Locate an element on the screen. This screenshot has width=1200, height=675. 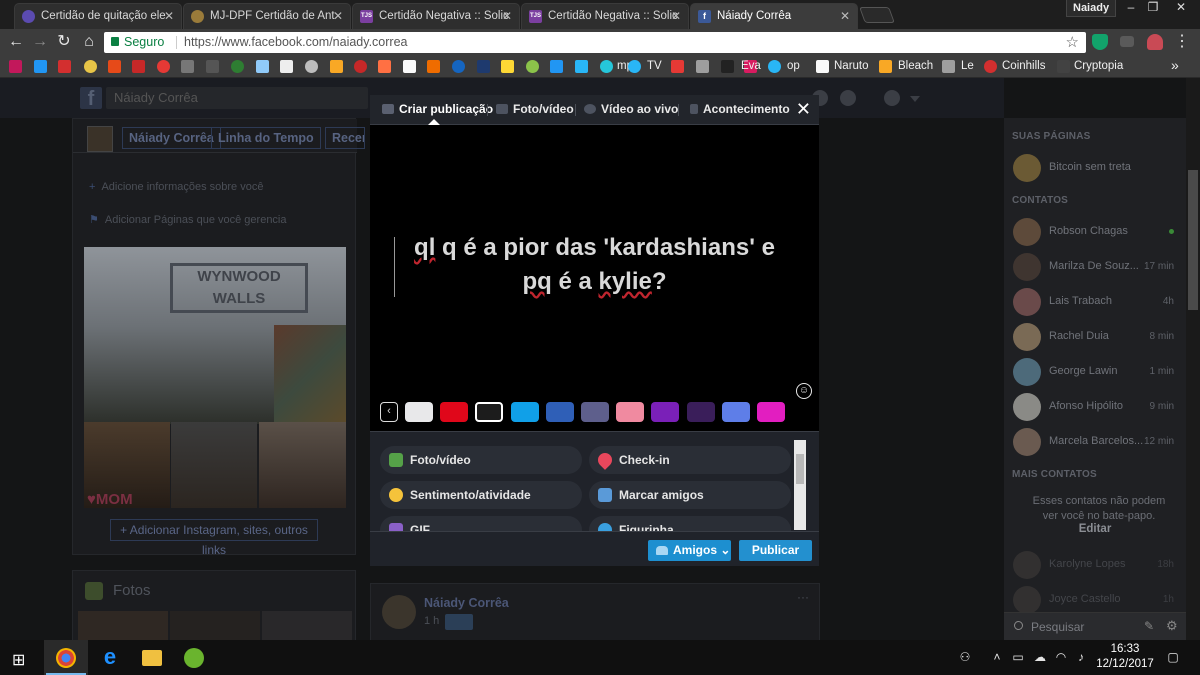
browser-tab: Certidão de quitação ele ✕ is located at coordinates (98, 16).